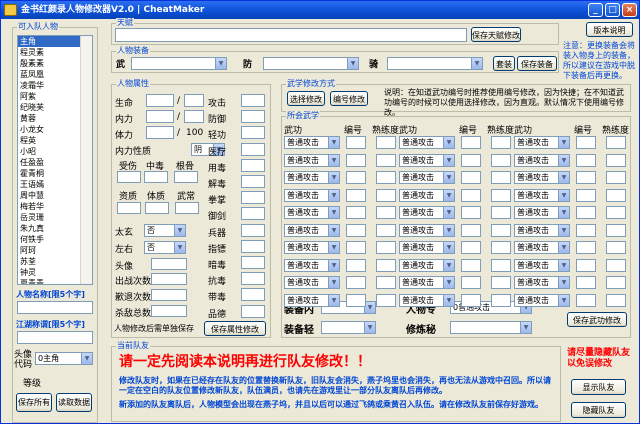 Image resolution: width=640 pixels, height=424 pixels. Describe the element at coordinates (598, 410) in the screenshot. I see `hide-party-button: 隐藏队友` at that location.